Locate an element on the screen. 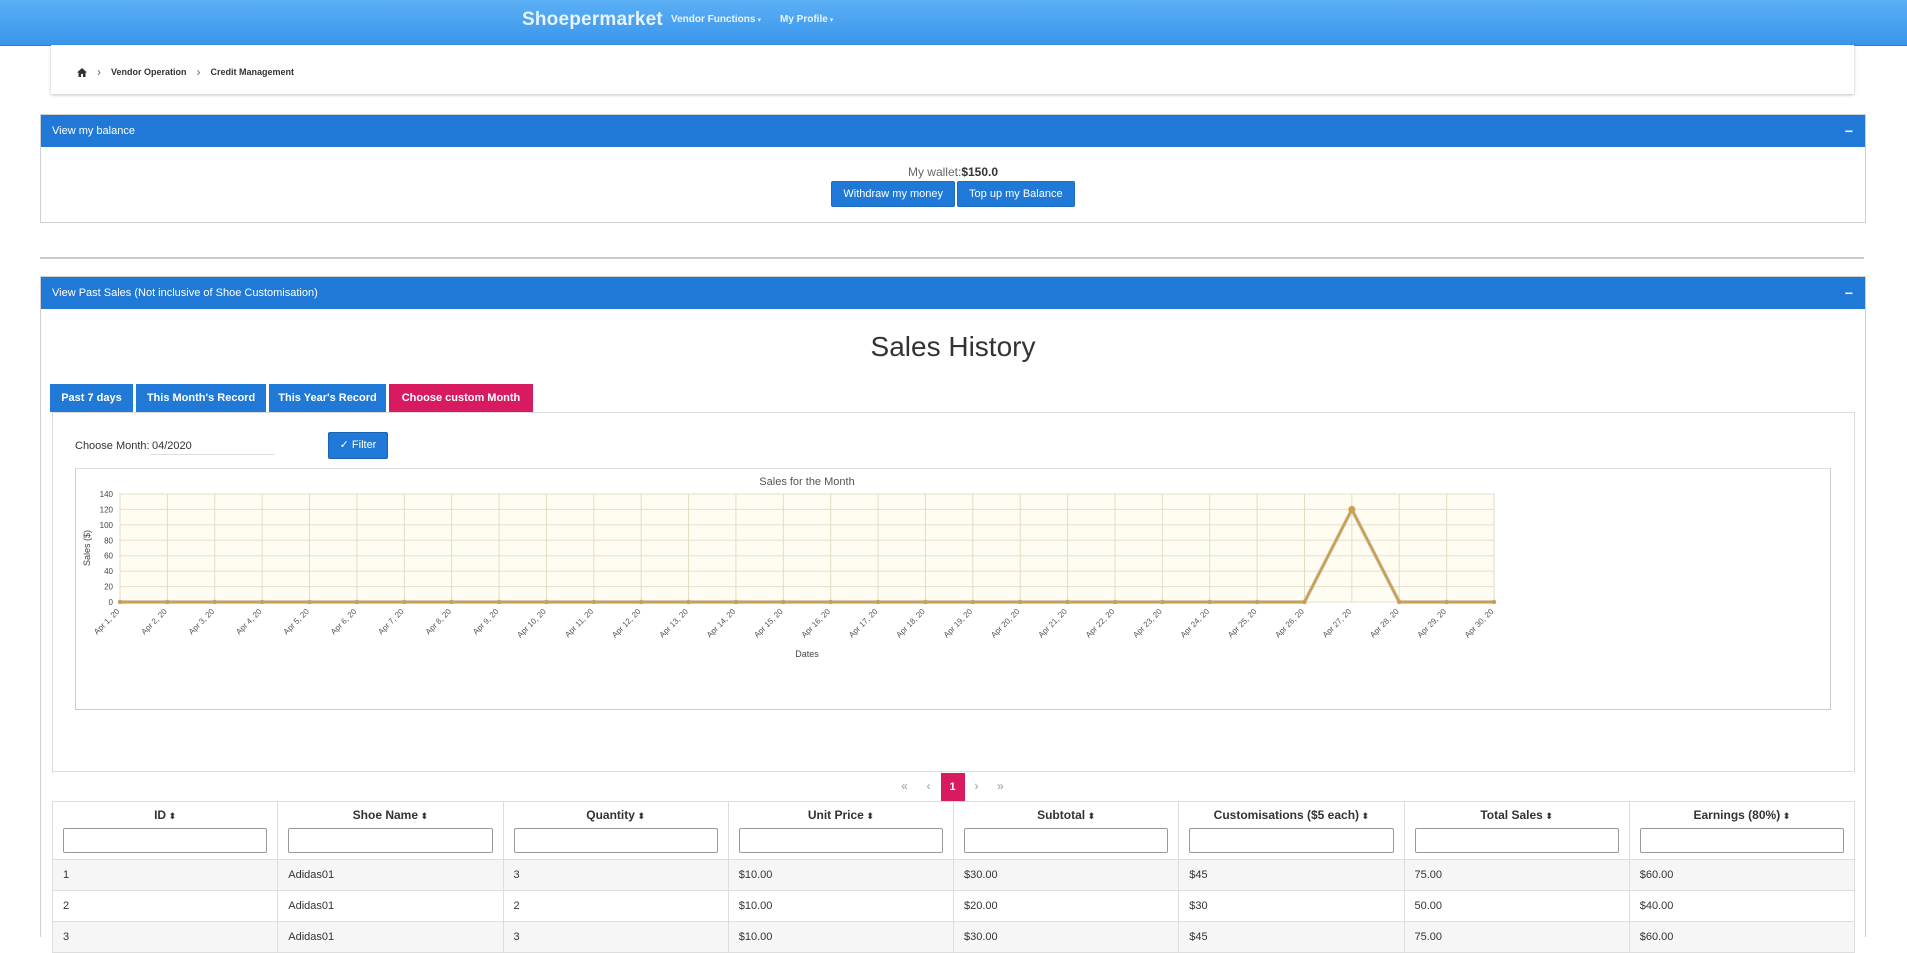 Image resolution: width=1907 pixels, height=953 pixels. breadcrumb-vendor-operation: Vendor Operation is located at coordinates (149, 72).